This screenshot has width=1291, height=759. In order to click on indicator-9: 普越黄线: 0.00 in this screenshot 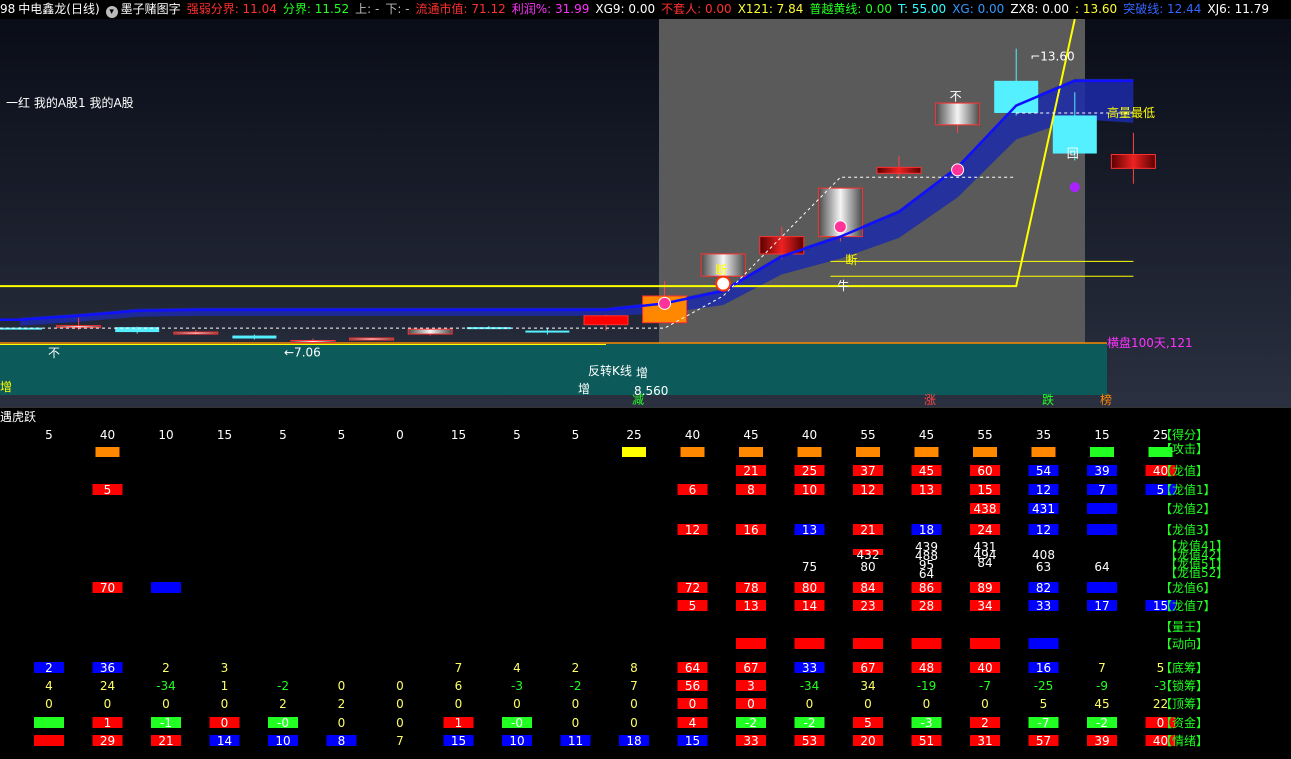, I will do `click(850, 9)`.